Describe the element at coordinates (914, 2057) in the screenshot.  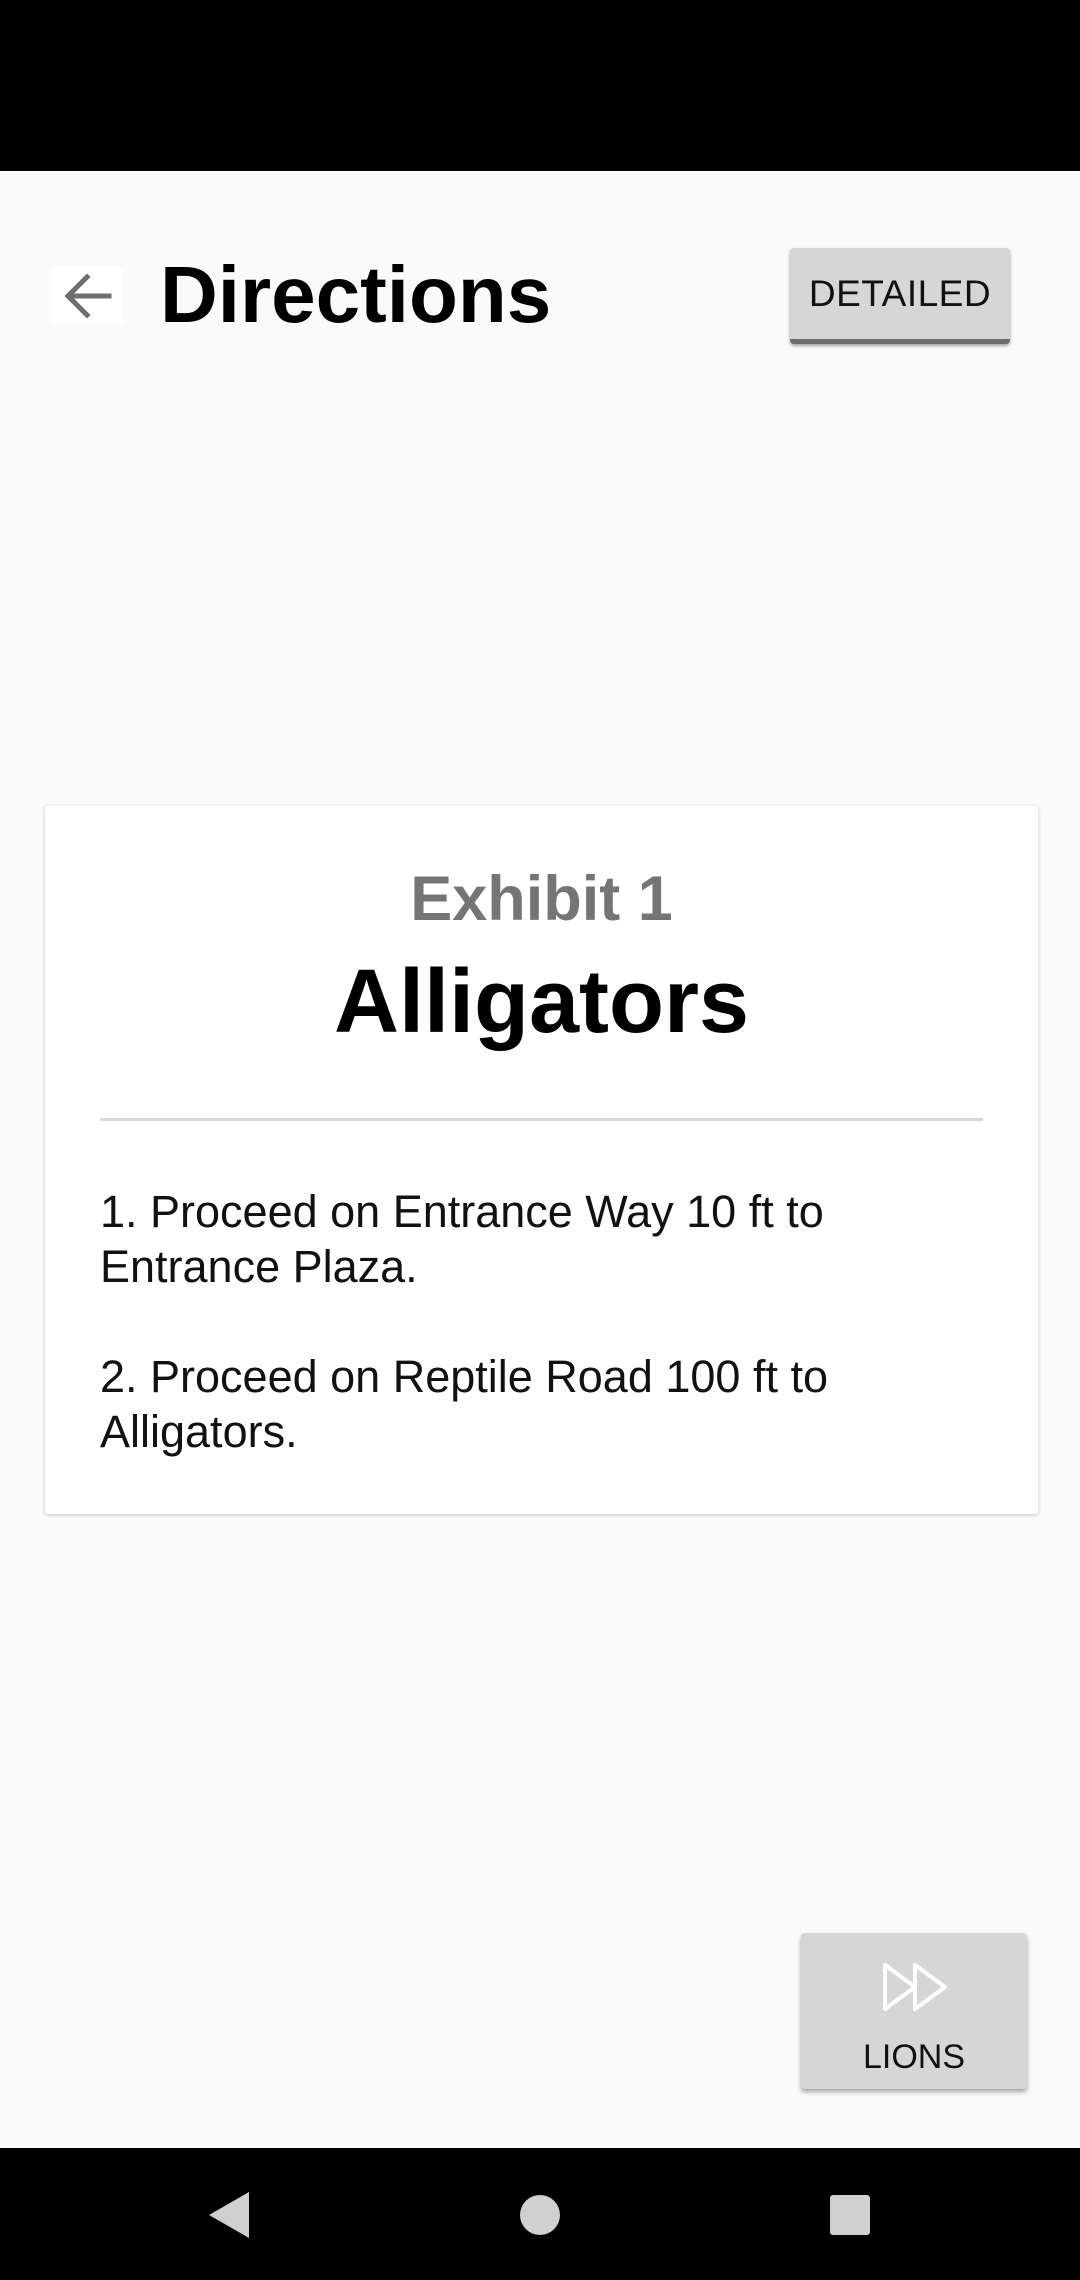
I see `next-exhibit-label: LIONS` at that location.